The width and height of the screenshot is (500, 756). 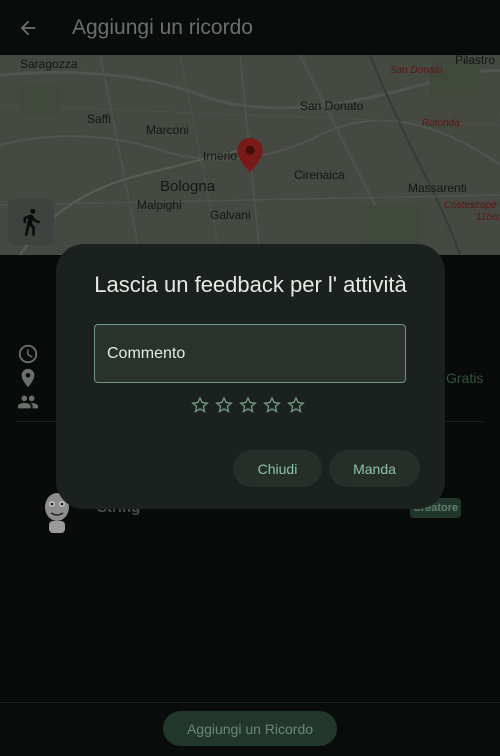 I want to click on comment-label: Commento, so click(x=146, y=353).